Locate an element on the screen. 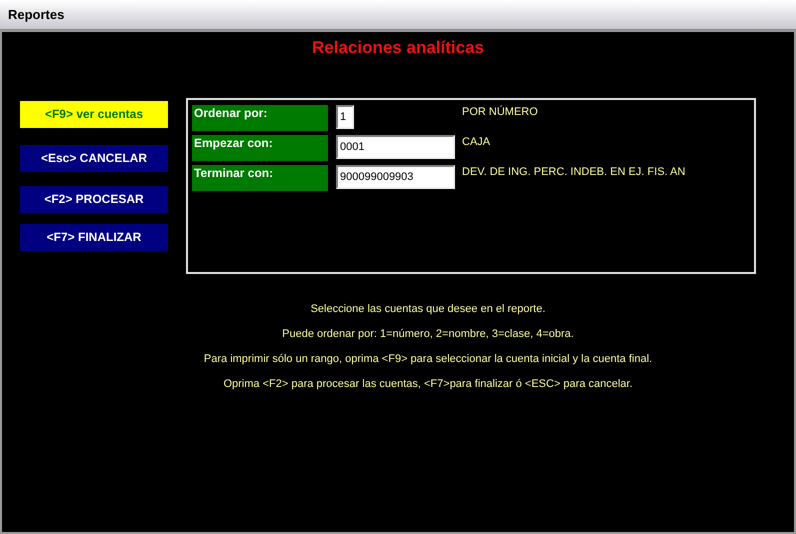 The height and width of the screenshot is (534, 796). input-field: 1 is located at coordinates (345, 116).